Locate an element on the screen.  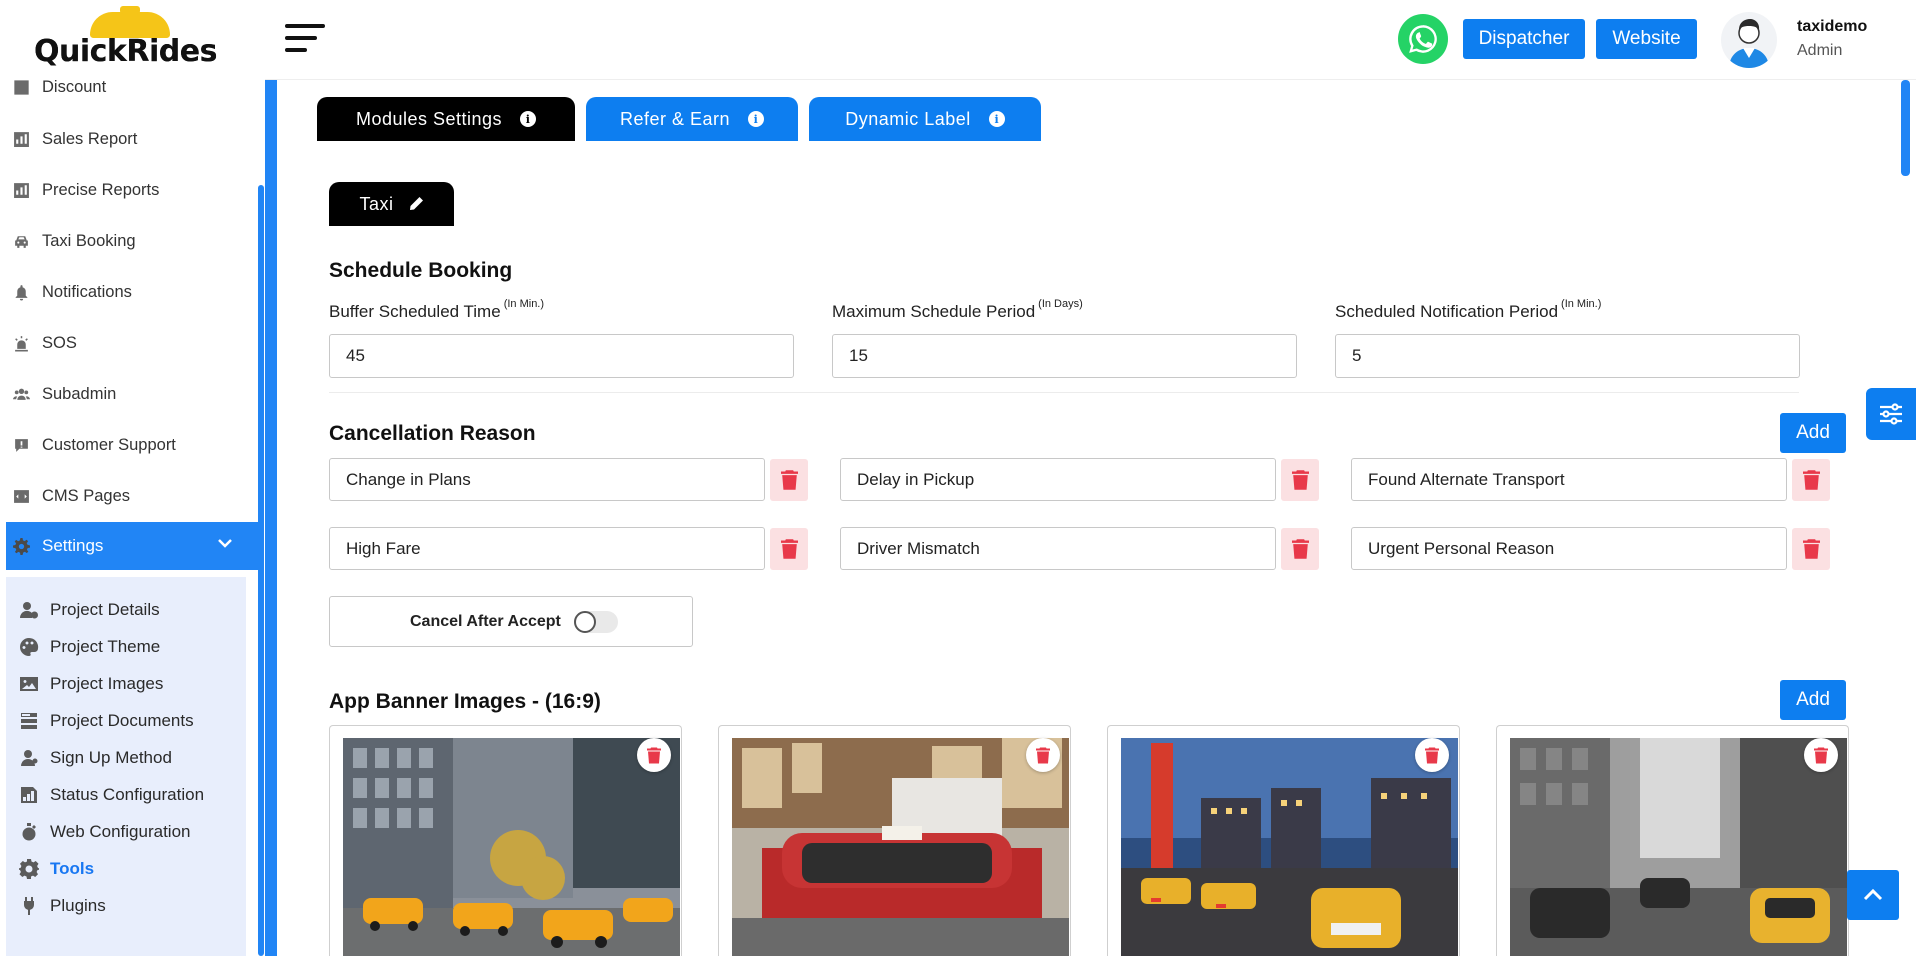
cancellation-reason-input: Change in Plans is located at coordinates (547, 479).